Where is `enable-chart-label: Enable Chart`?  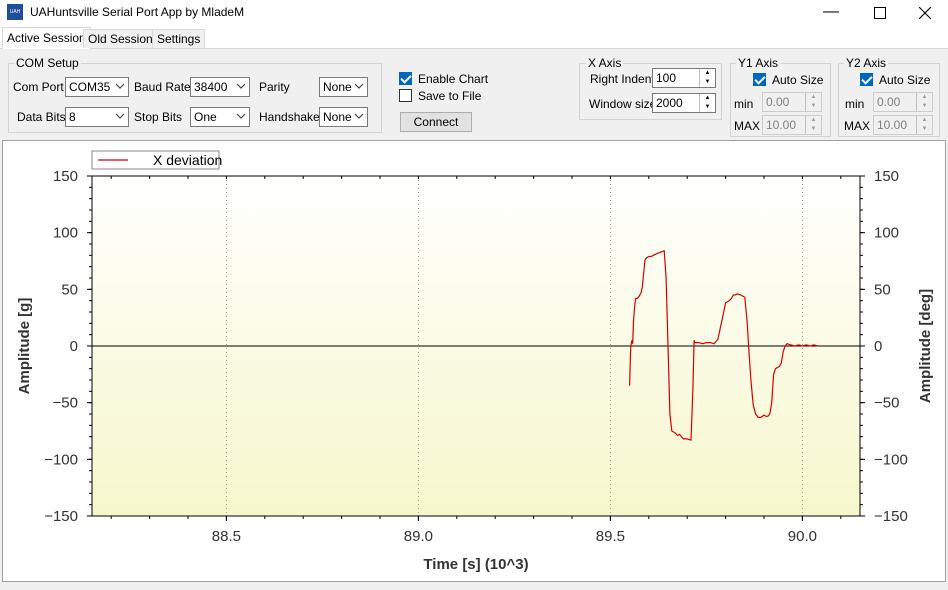
enable-chart-label: Enable Chart is located at coordinates (453, 79).